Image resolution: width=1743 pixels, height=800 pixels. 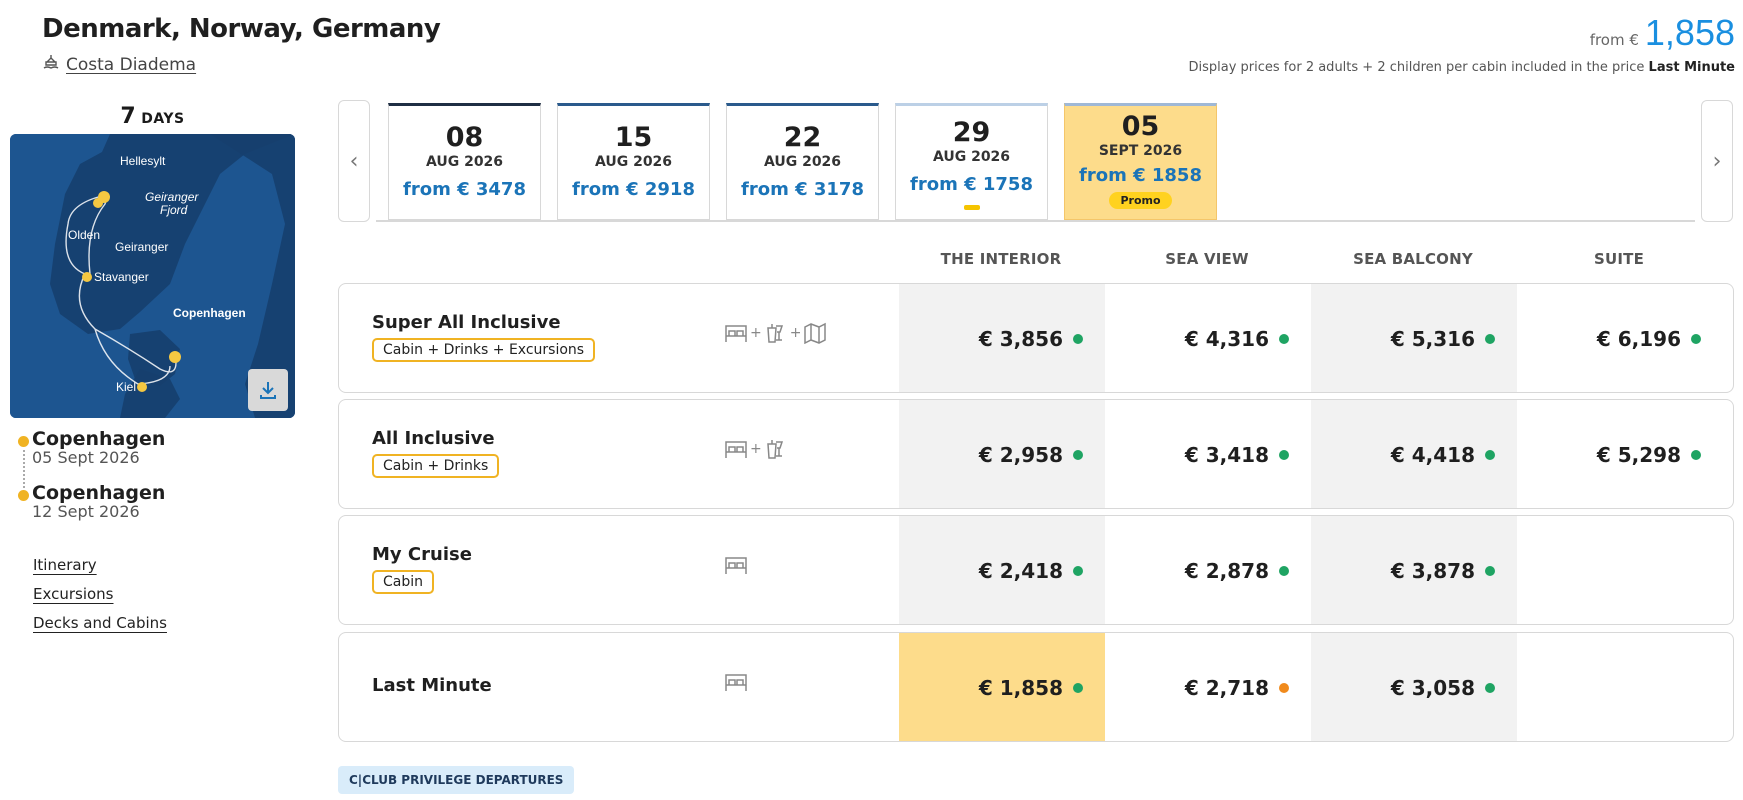 I want to click on package-tag: Cabin + Drinks, so click(x=436, y=466).